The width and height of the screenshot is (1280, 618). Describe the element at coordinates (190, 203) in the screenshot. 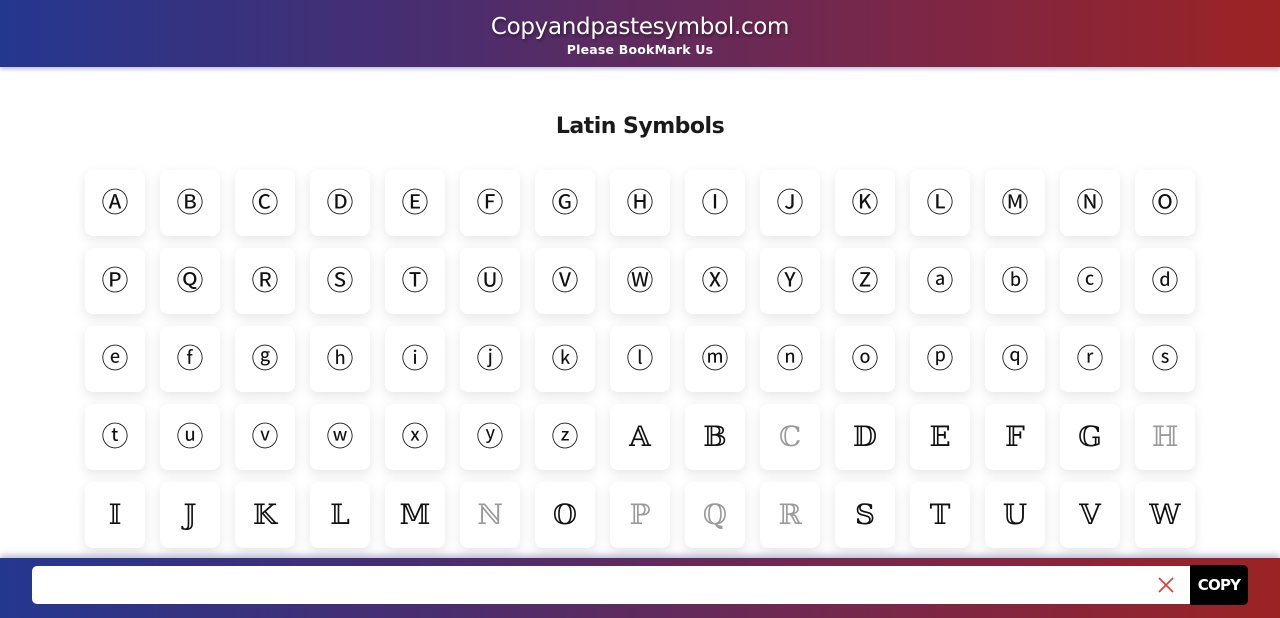

I see `symbol-tile: Ⓑ` at that location.